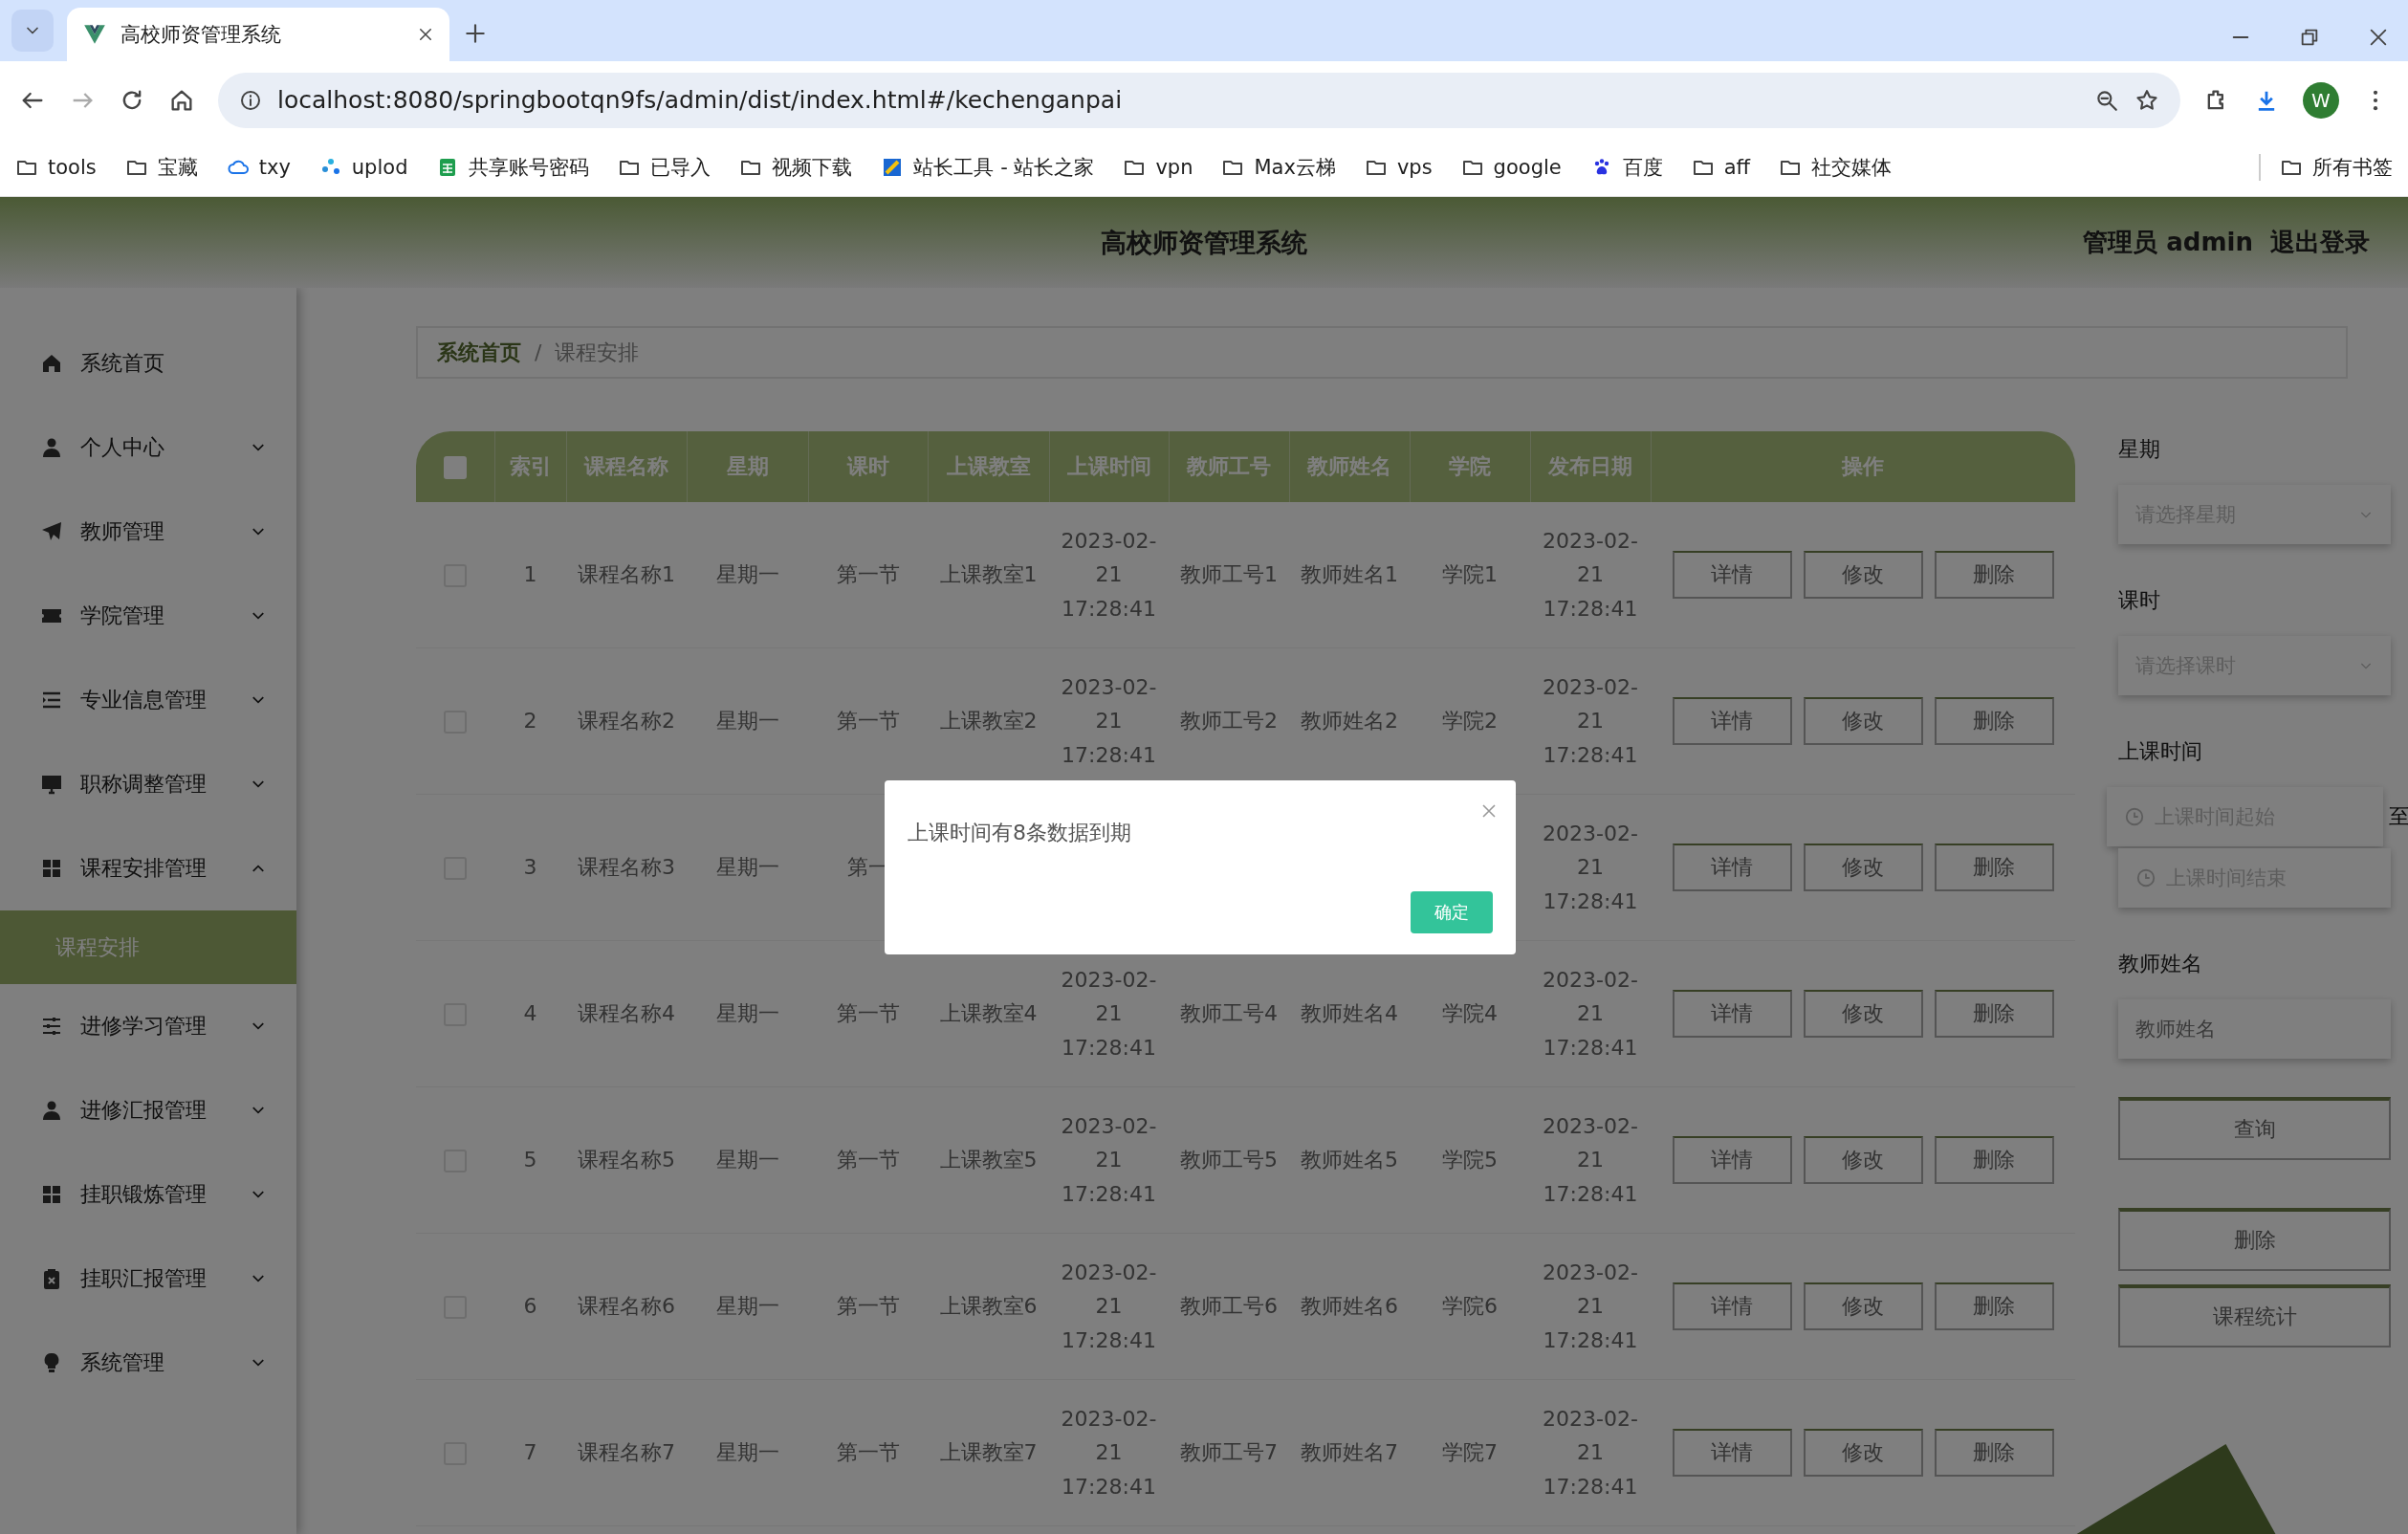 This screenshot has width=2408, height=1534. What do you see at coordinates (148, 1110) in the screenshot?
I see `sidebar-item: 进修汇报管理` at bounding box center [148, 1110].